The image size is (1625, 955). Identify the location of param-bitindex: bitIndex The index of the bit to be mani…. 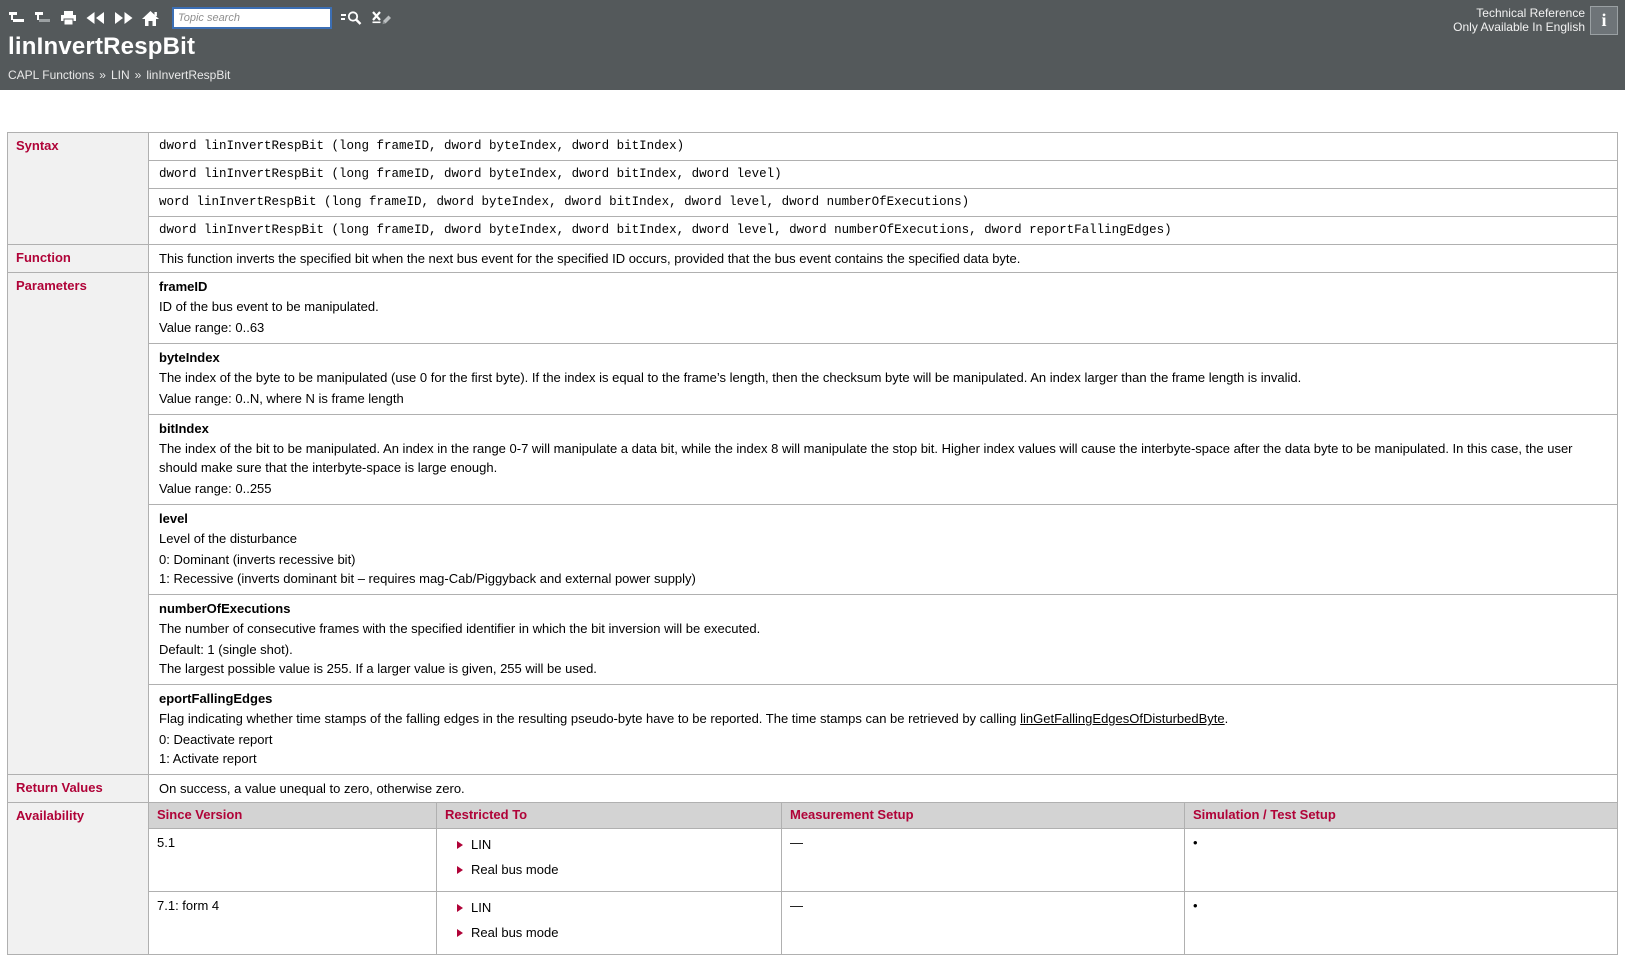
(883, 459).